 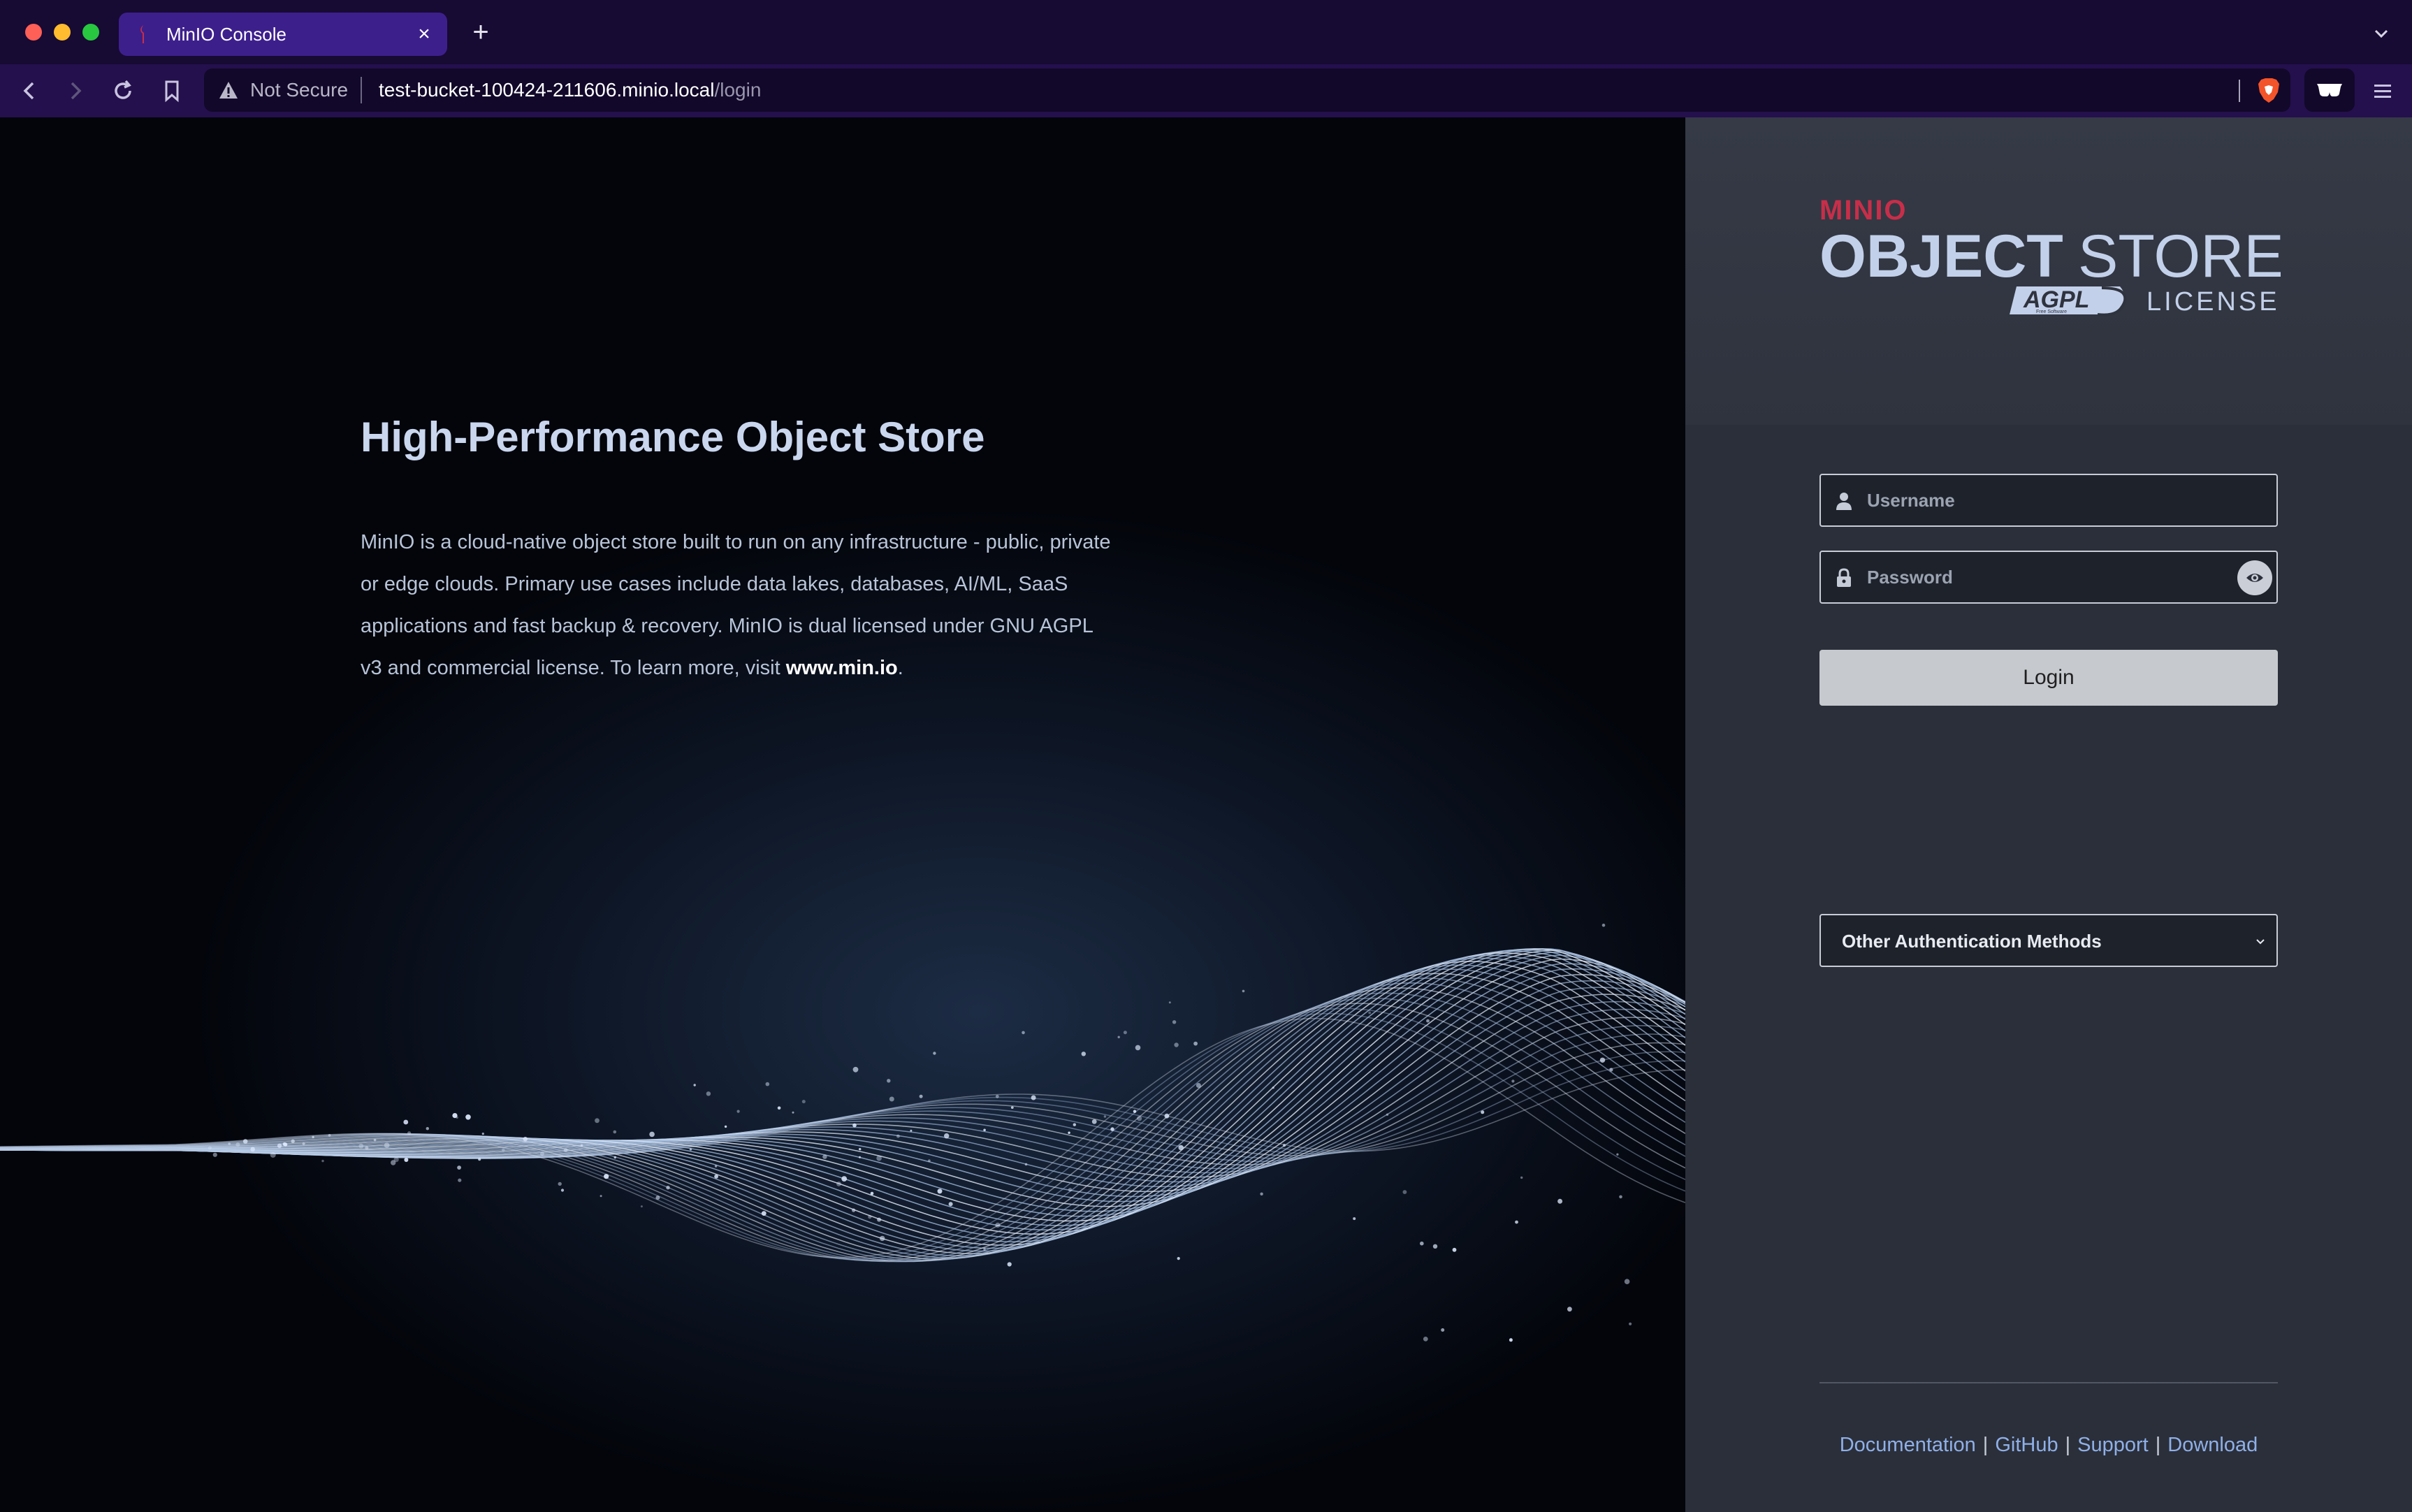 I want to click on bookmark-icon, so click(x=172, y=91).